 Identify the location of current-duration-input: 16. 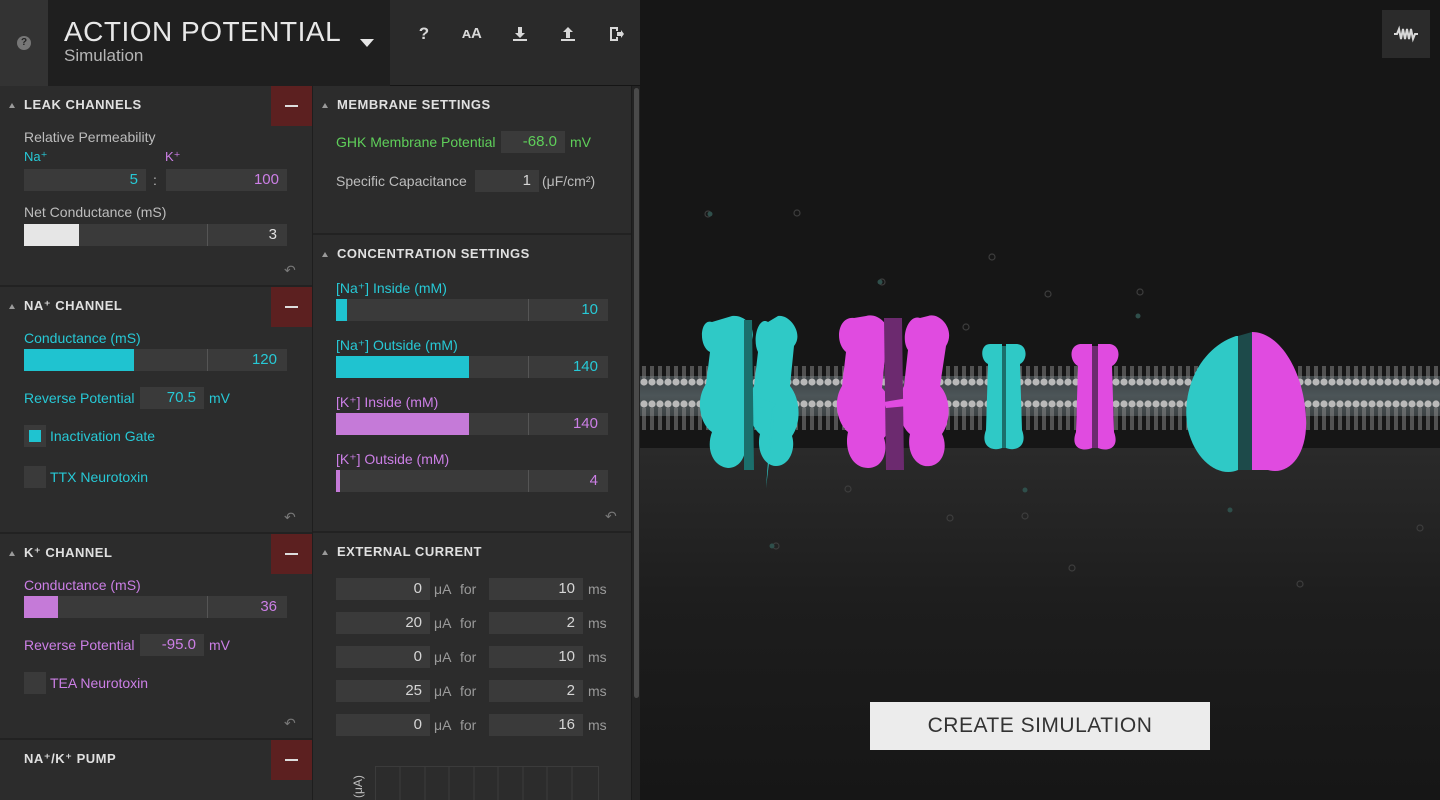
(536, 725).